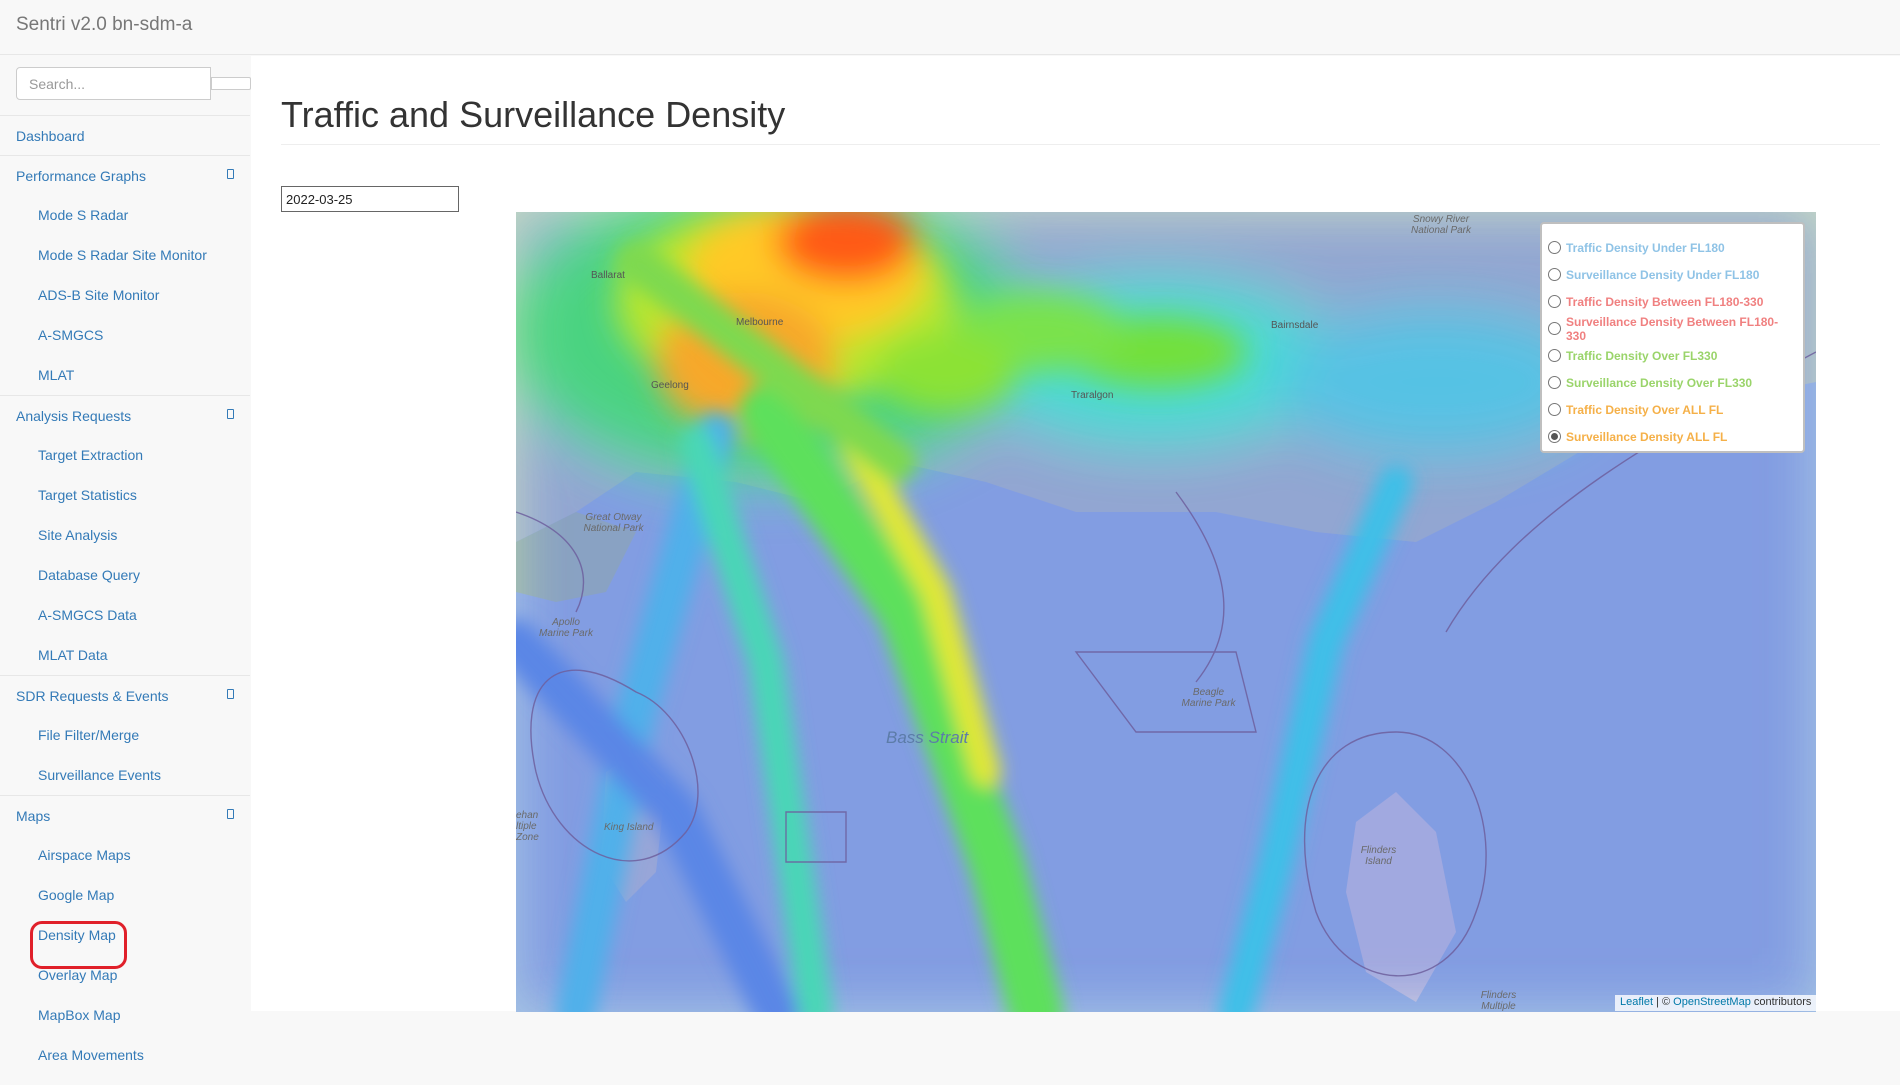 This screenshot has width=1900, height=1085. I want to click on sidebar-item-analysis-requests: Analysis Requests, so click(125, 415).